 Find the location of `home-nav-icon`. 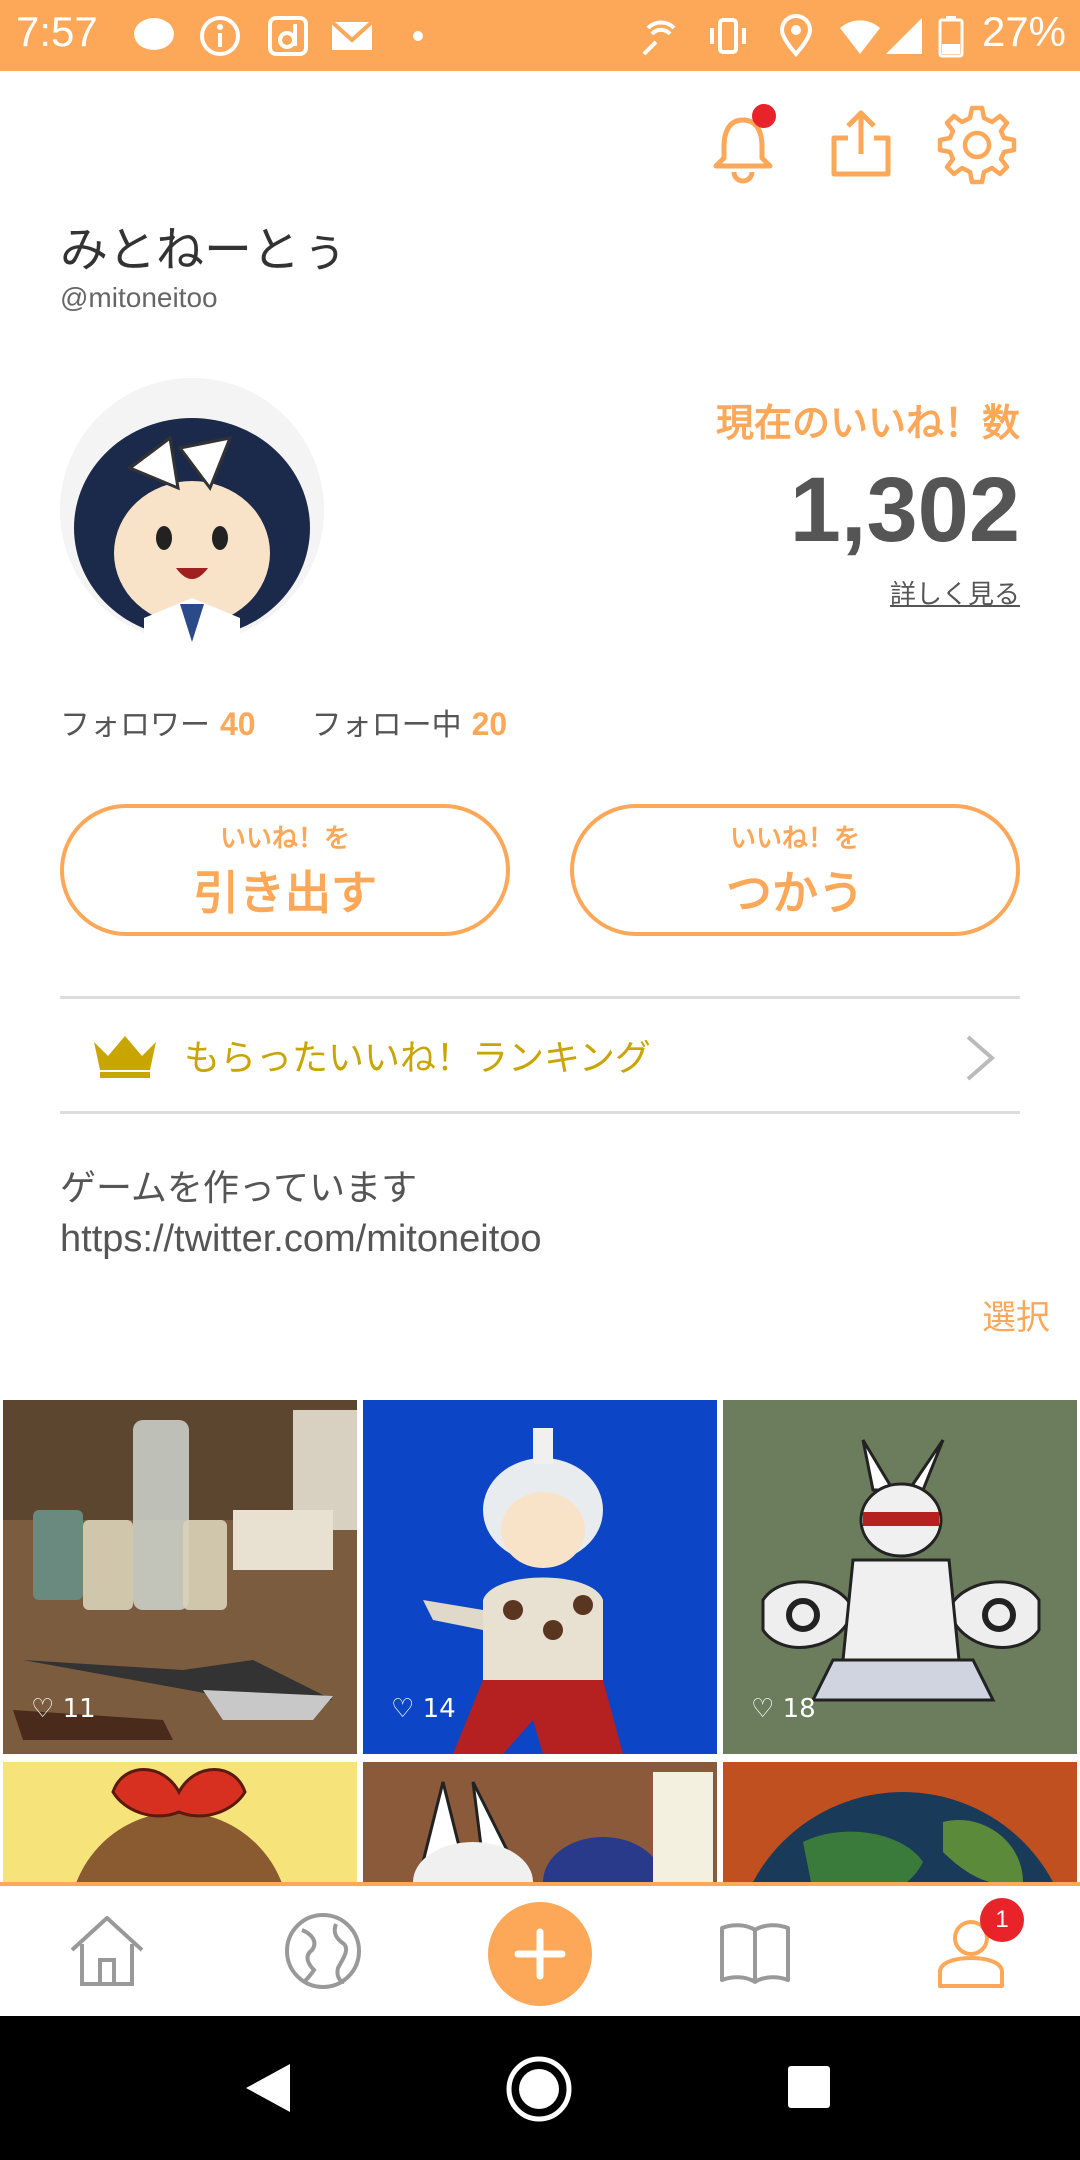

home-nav-icon is located at coordinates (539, 2089).